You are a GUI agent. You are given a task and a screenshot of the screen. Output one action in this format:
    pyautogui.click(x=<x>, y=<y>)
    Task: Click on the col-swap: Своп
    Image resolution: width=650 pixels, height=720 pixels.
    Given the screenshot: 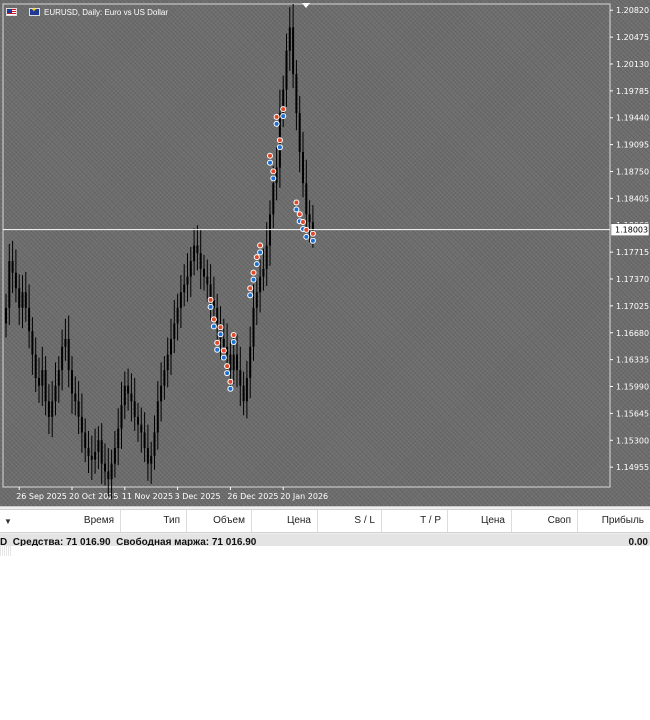 What is the action you would take?
    pyautogui.click(x=545, y=521)
    